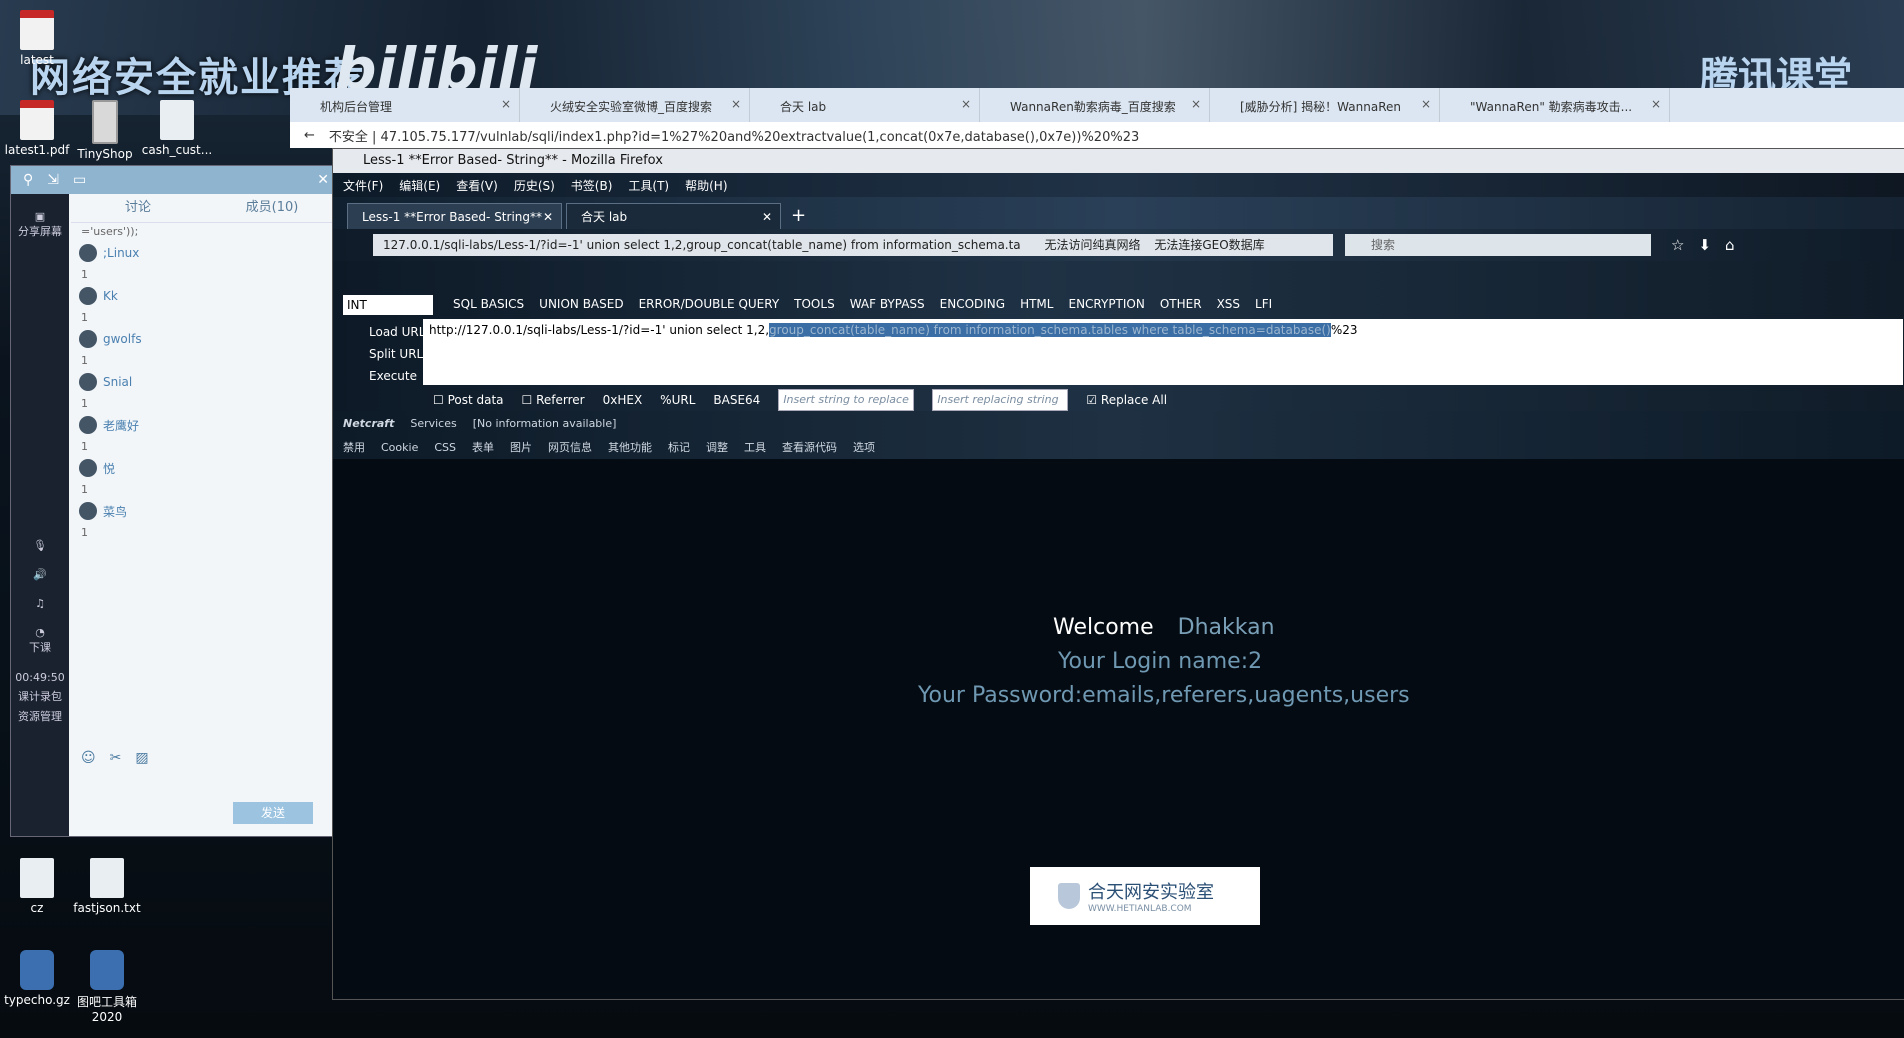 This screenshot has width=1904, height=1038. What do you see at coordinates (445, 447) in the screenshot?
I see `wd-css: CSS` at bounding box center [445, 447].